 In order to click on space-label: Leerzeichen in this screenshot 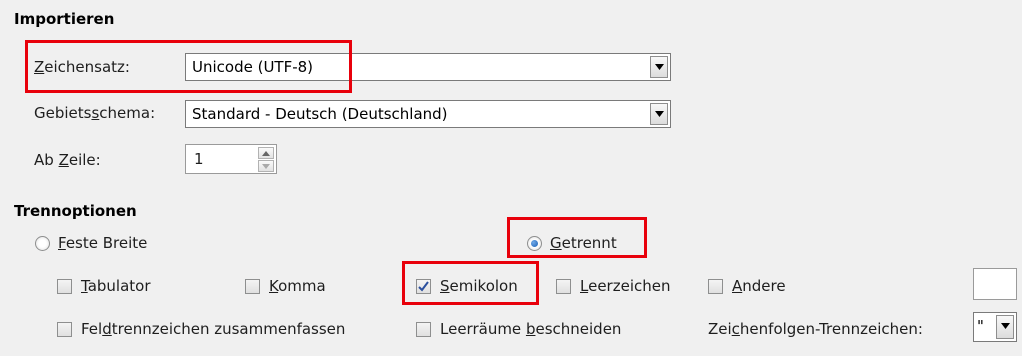, I will do `click(625, 286)`.